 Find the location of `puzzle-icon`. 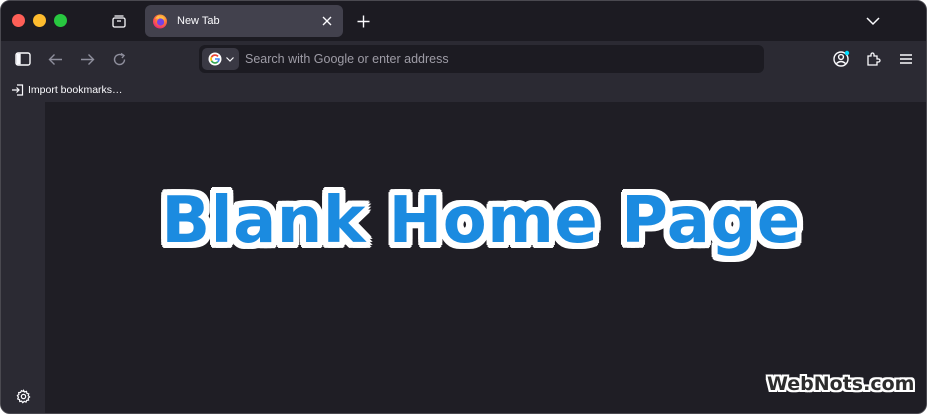

puzzle-icon is located at coordinates (874, 59).